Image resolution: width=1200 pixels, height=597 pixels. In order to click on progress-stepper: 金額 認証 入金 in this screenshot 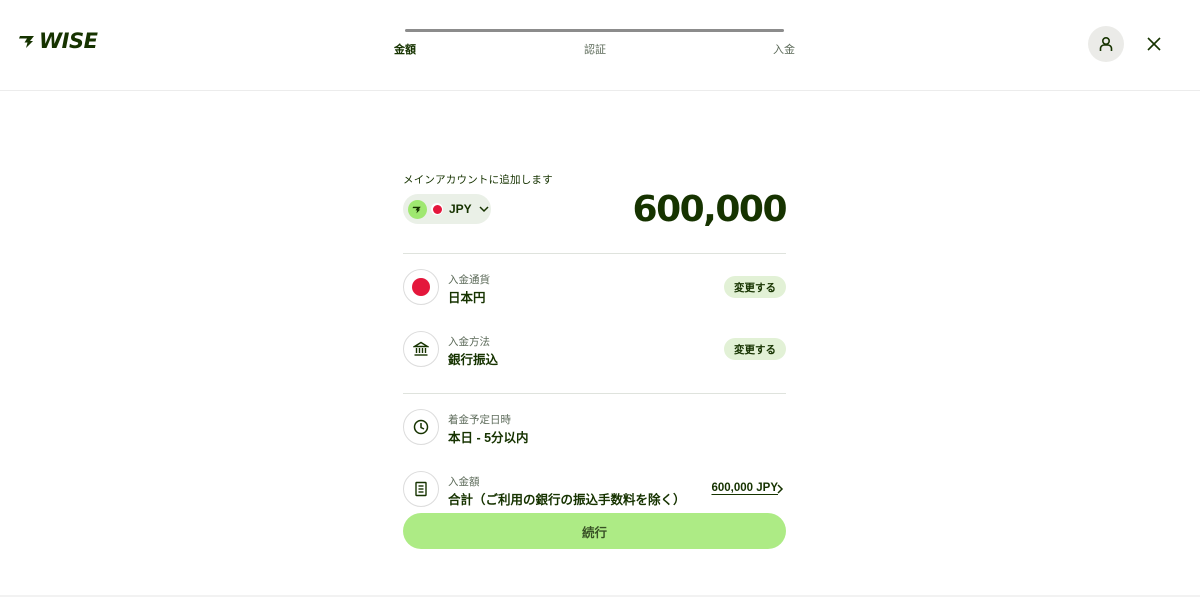, I will do `click(595, 44)`.